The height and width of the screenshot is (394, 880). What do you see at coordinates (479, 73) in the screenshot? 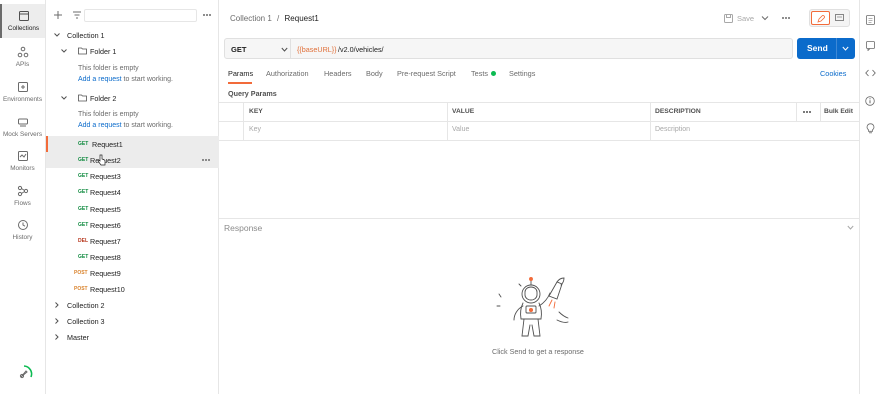
I see `tab-tests: Tests` at bounding box center [479, 73].